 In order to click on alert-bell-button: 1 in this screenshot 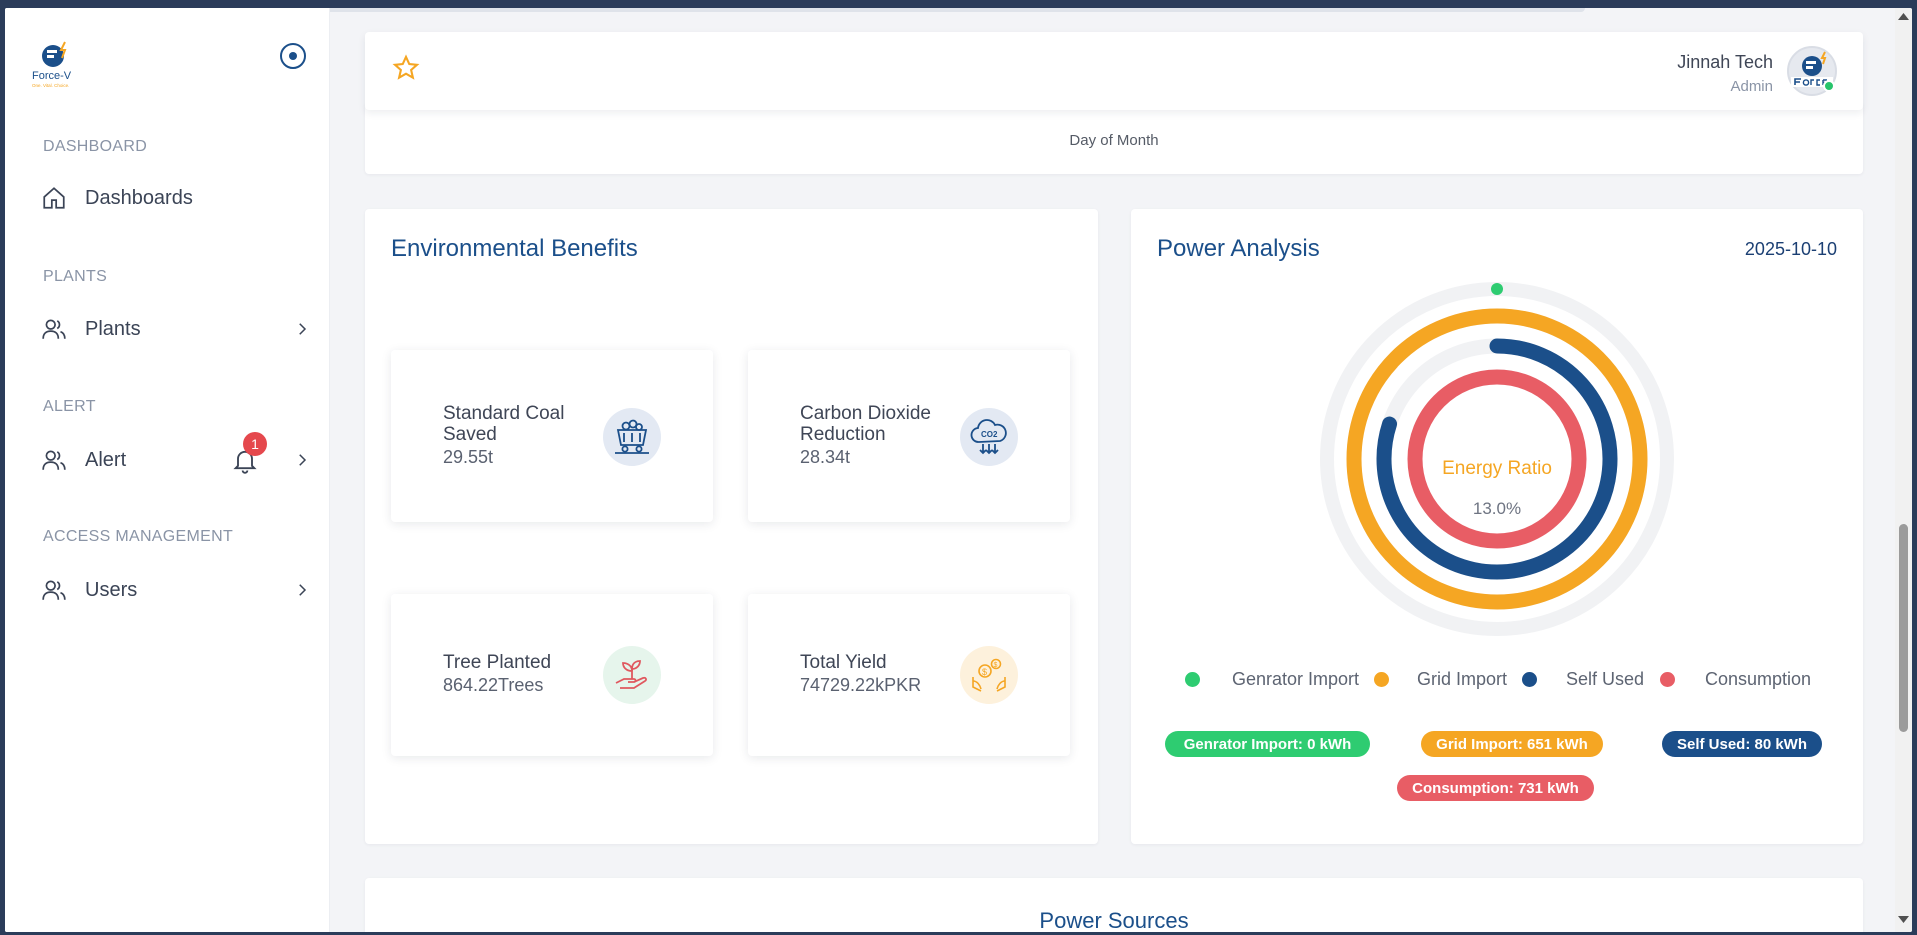, I will do `click(249, 453)`.